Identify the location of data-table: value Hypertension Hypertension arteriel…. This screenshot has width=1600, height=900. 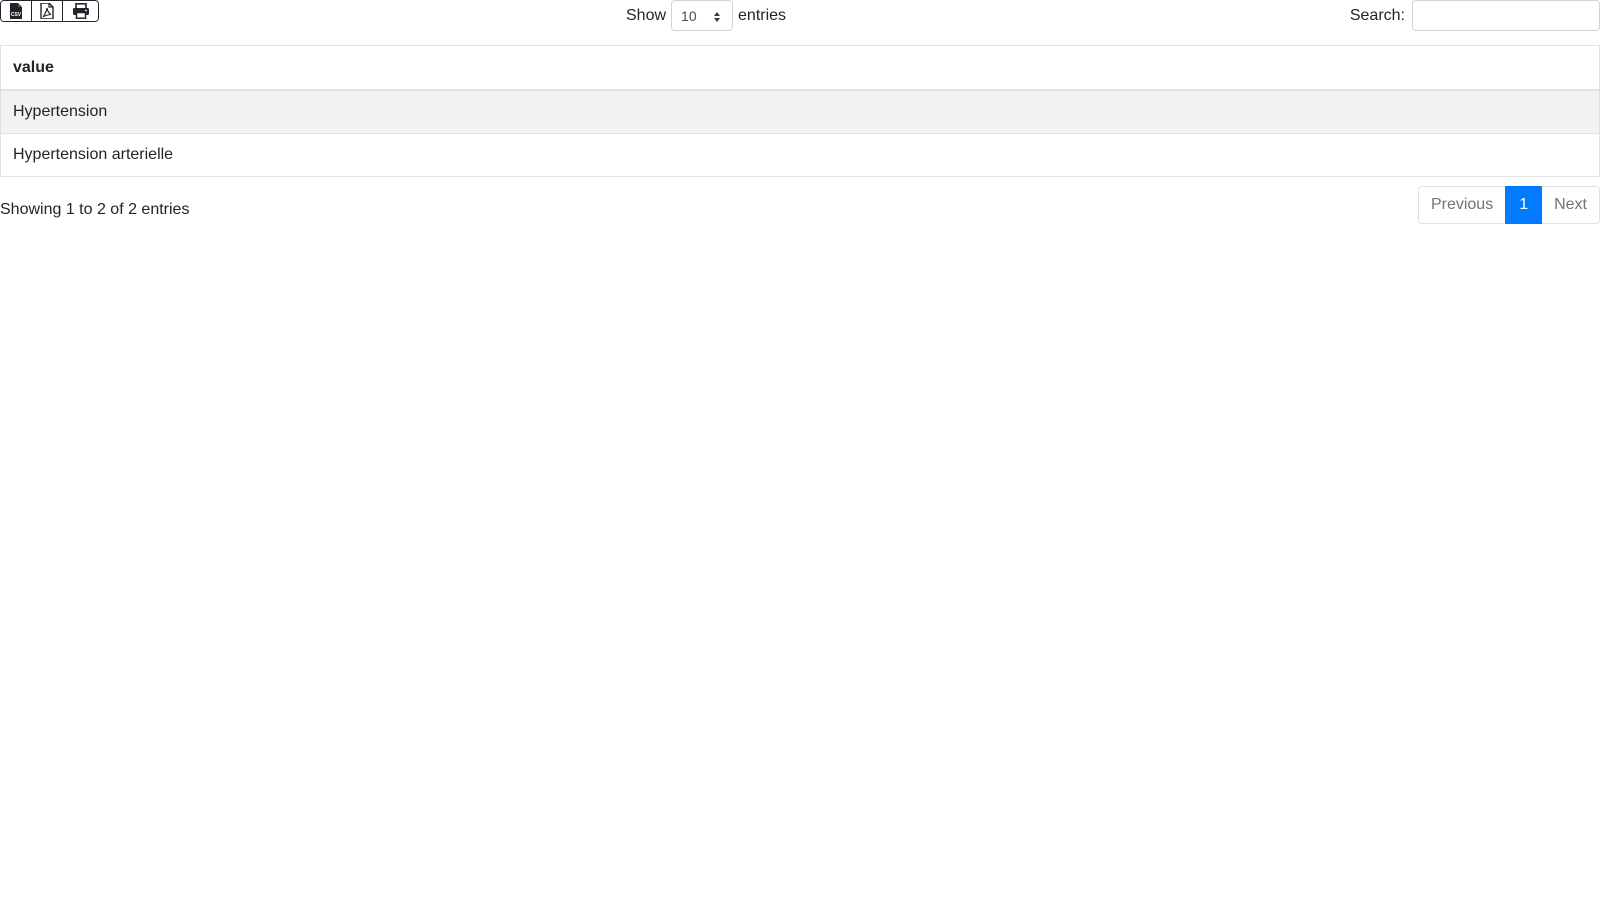
(800, 111).